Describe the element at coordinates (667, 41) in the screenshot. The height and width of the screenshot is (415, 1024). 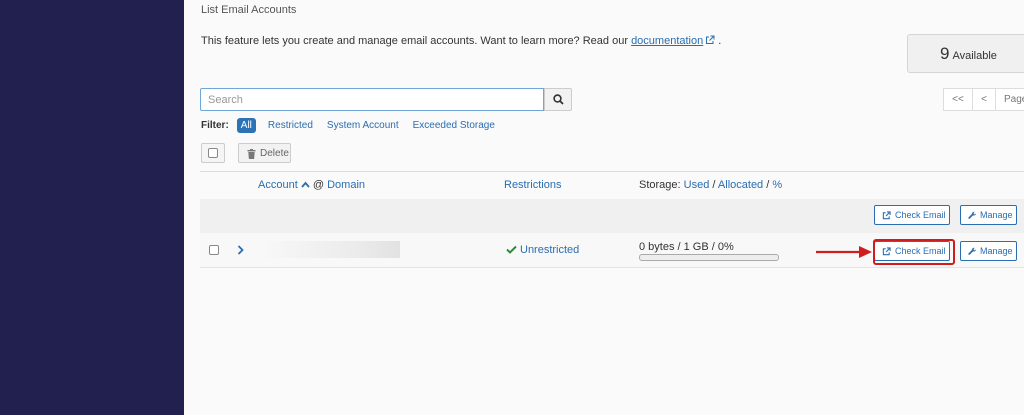
I see `documentation-link: documentation` at that location.